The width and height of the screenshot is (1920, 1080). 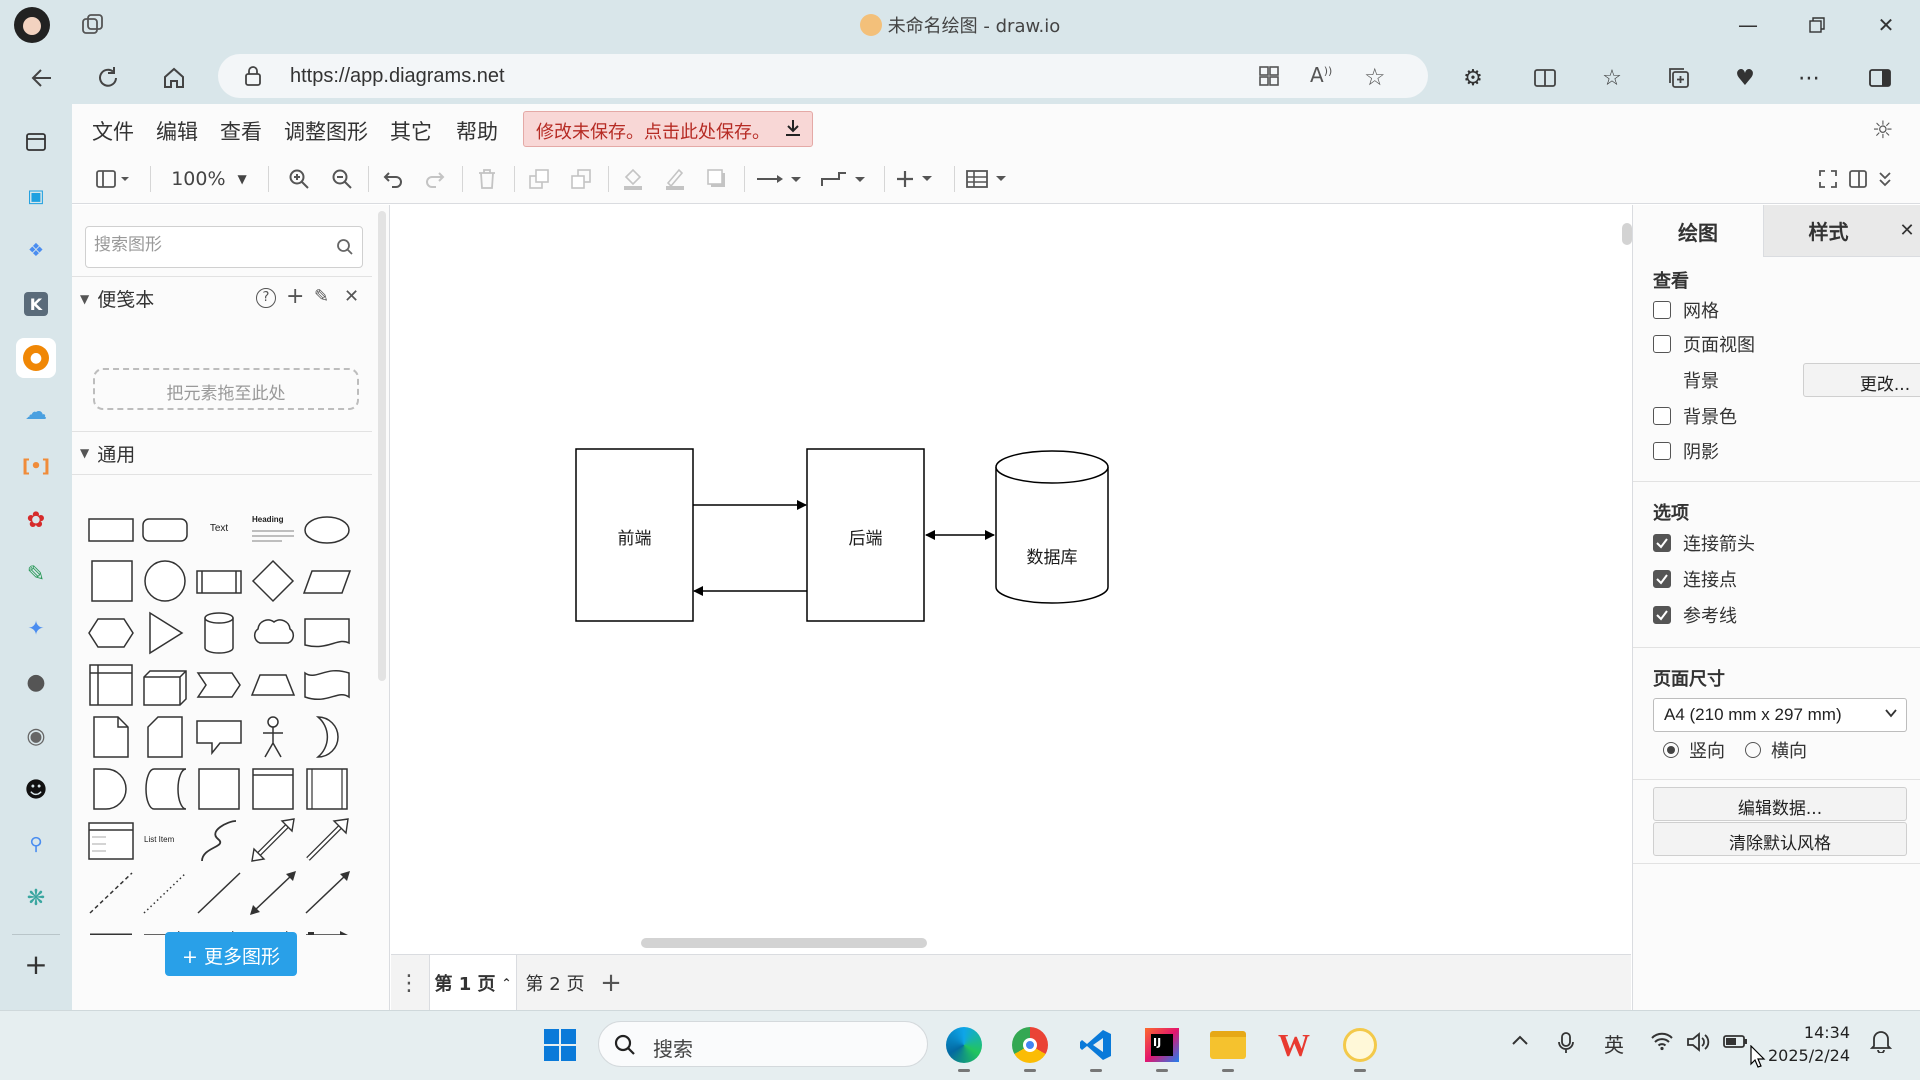 I want to click on clock: 14:34 2025/2/24, so click(x=1809, y=1044).